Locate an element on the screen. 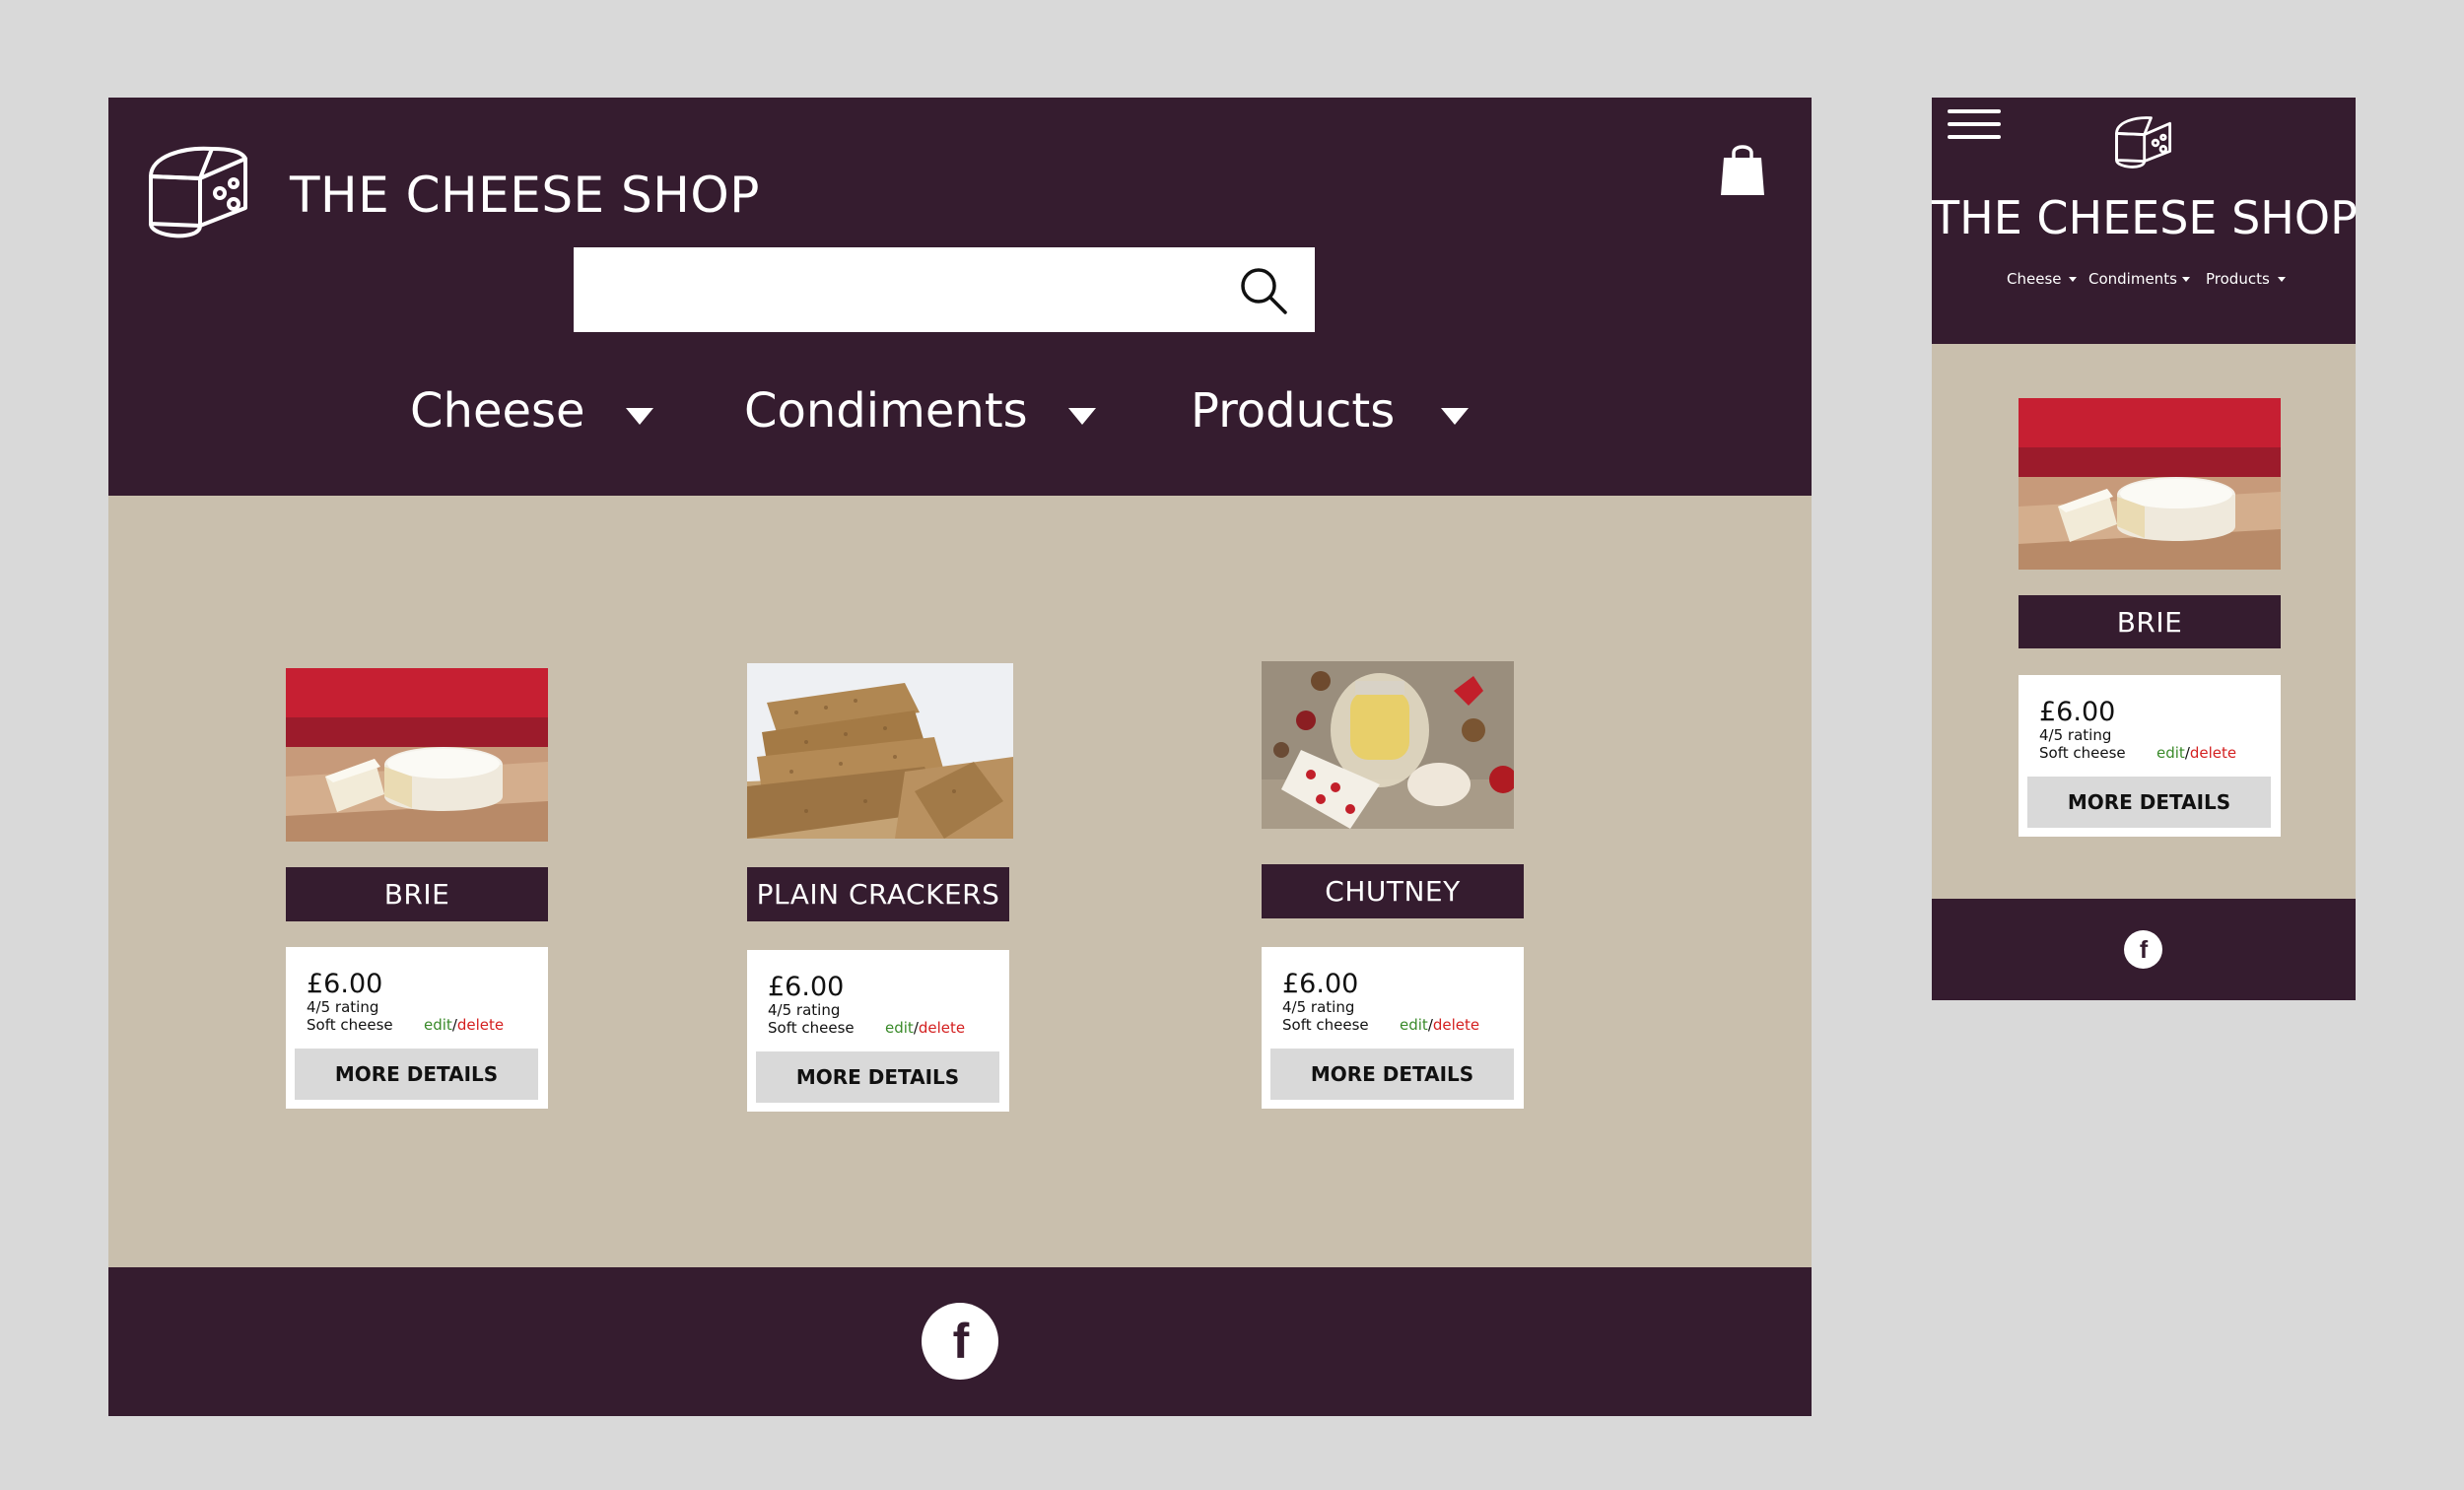 Image resolution: width=2464 pixels, height=1490 pixels. mobile-footer: f is located at coordinates (2144, 949).